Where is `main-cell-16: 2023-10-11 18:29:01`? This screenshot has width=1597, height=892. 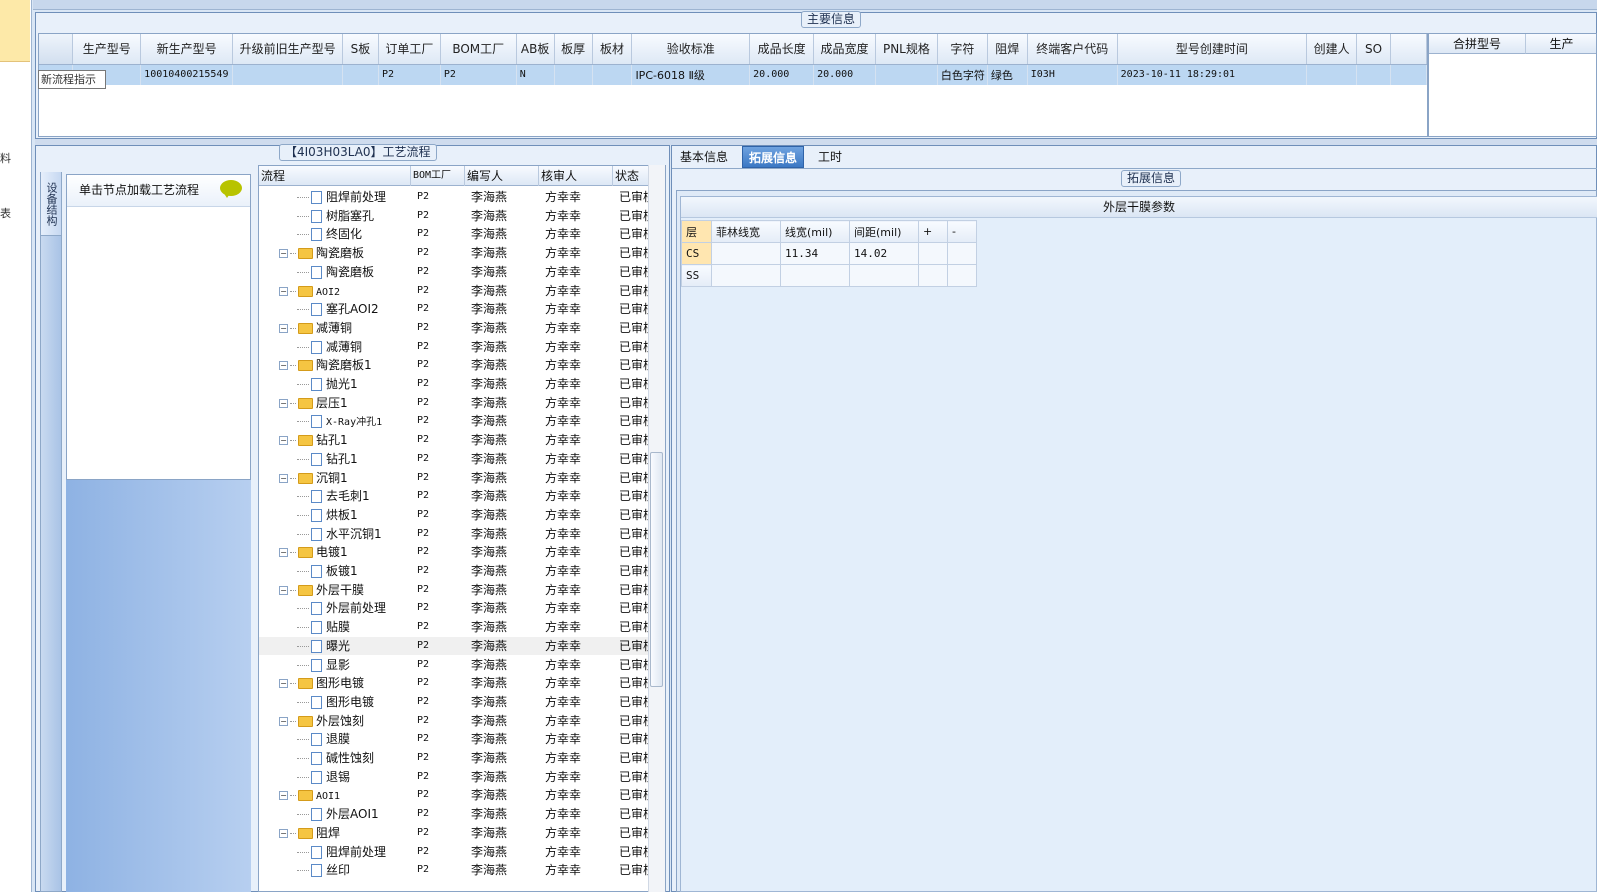 main-cell-16: 2023-10-11 18:29:01 is located at coordinates (1212, 74).